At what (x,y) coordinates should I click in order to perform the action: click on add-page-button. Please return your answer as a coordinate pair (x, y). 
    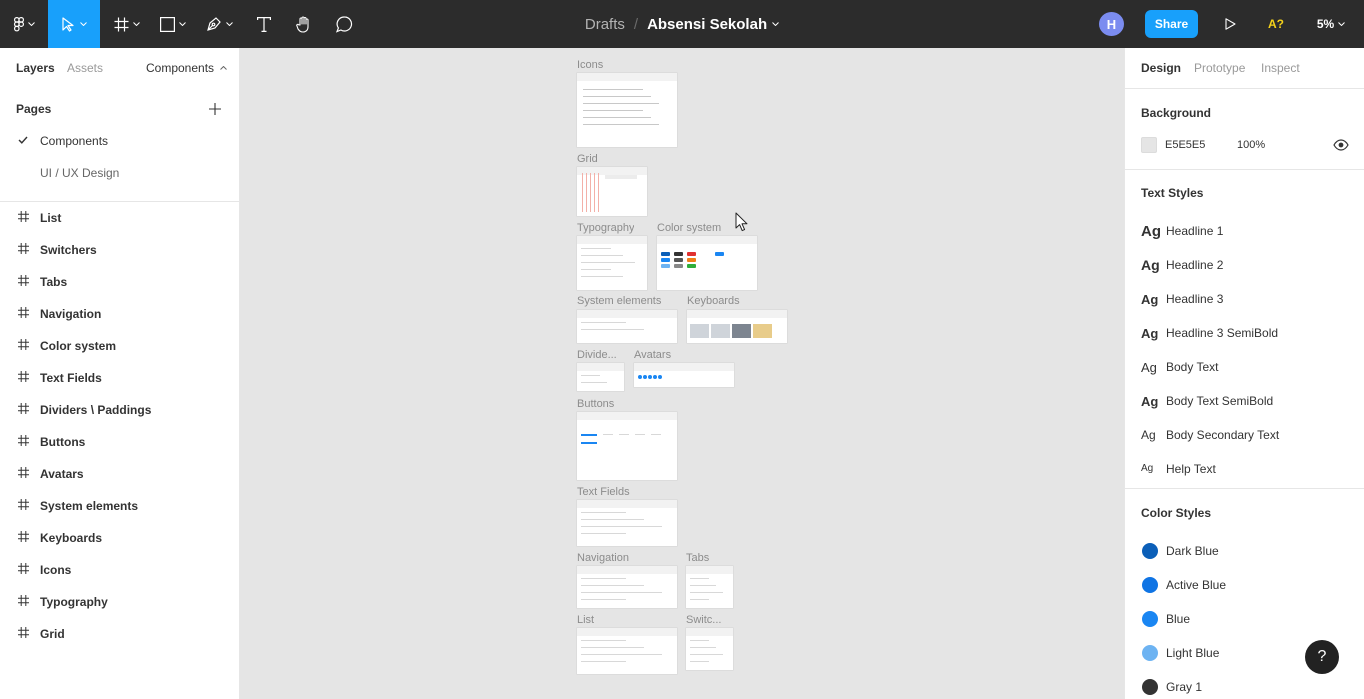
    Looking at the image, I should click on (215, 109).